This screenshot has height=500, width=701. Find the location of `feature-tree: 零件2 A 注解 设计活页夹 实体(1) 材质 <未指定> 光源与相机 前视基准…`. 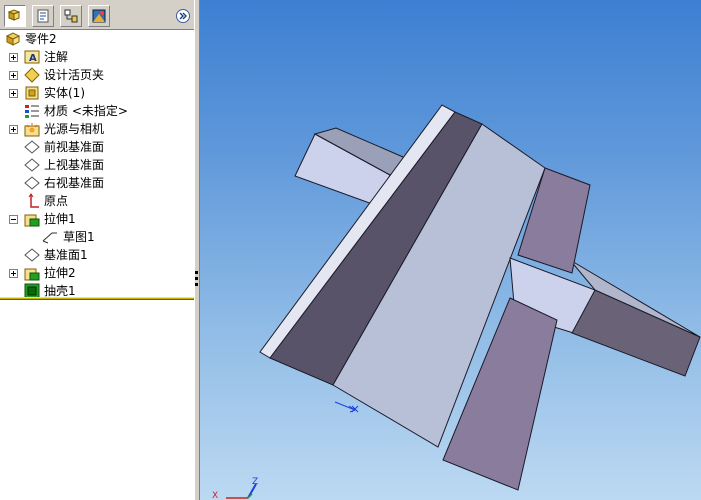

feature-tree: 零件2 A 注解 设计活页夹 实体(1) 材质 <未指定> 光源与相机 前视基准… is located at coordinates (97, 164).